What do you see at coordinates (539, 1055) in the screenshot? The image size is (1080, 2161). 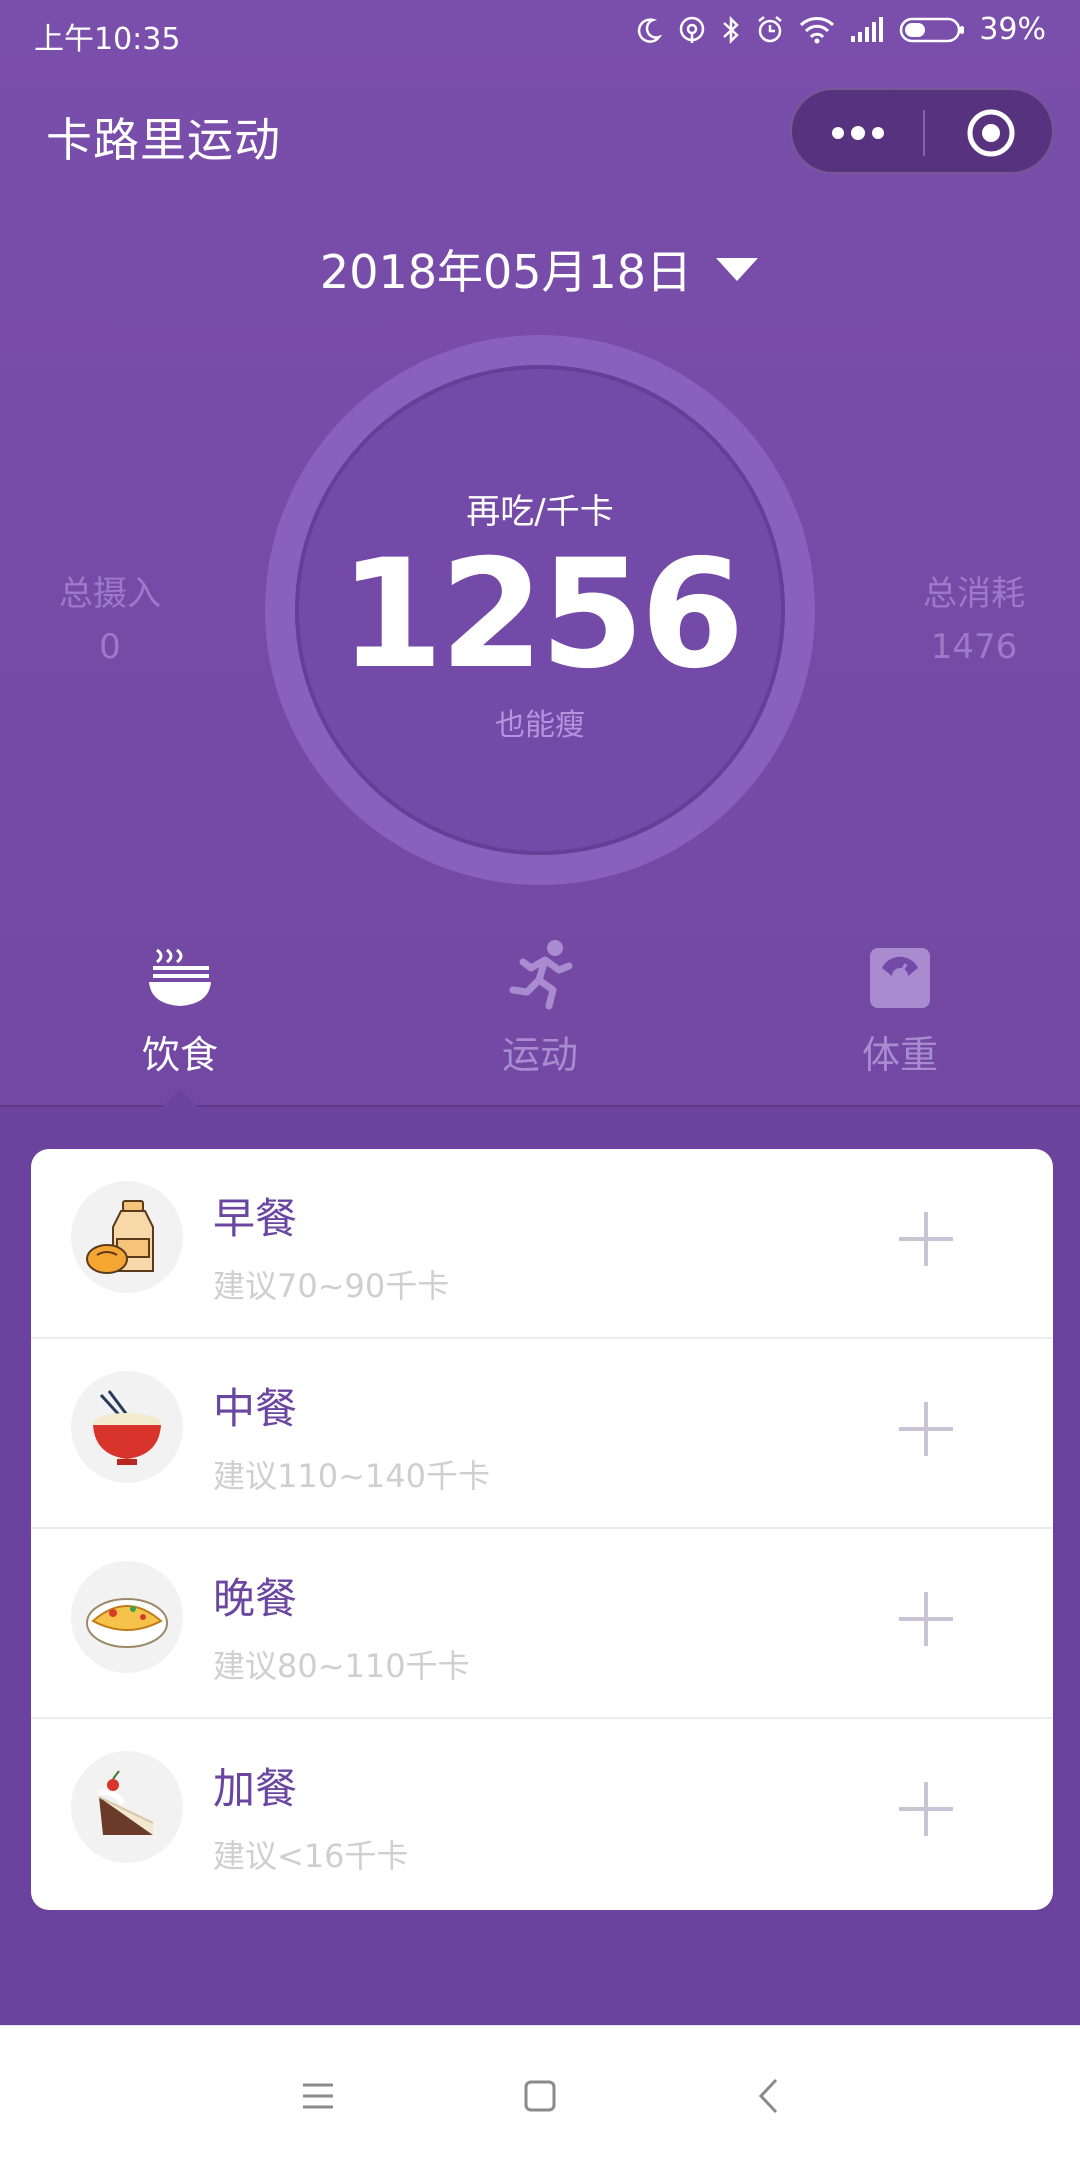 I see `tab-exercise-label: 运动` at bounding box center [539, 1055].